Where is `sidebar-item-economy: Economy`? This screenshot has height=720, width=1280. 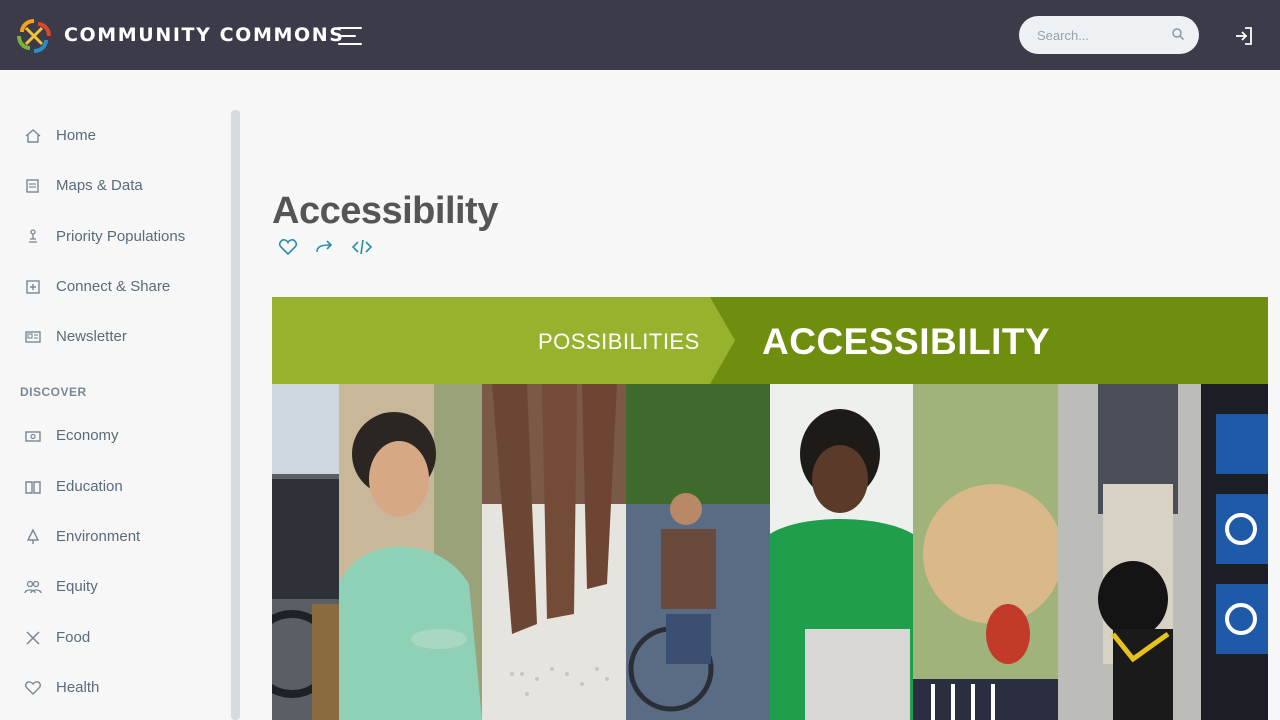 sidebar-item-economy: Economy is located at coordinates (114, 436).